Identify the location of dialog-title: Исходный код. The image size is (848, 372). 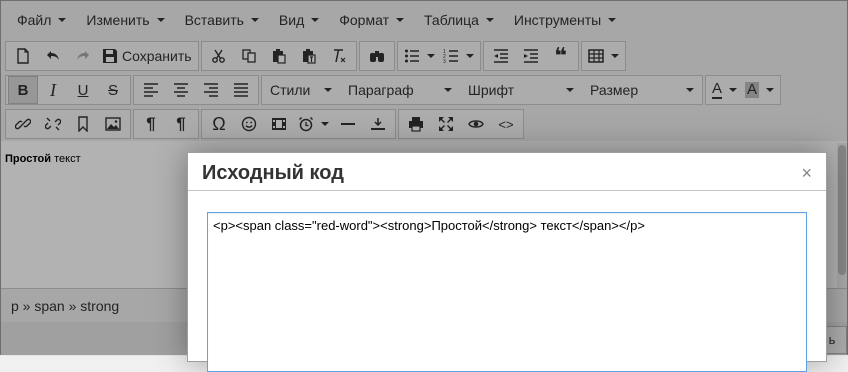
(273, 173).